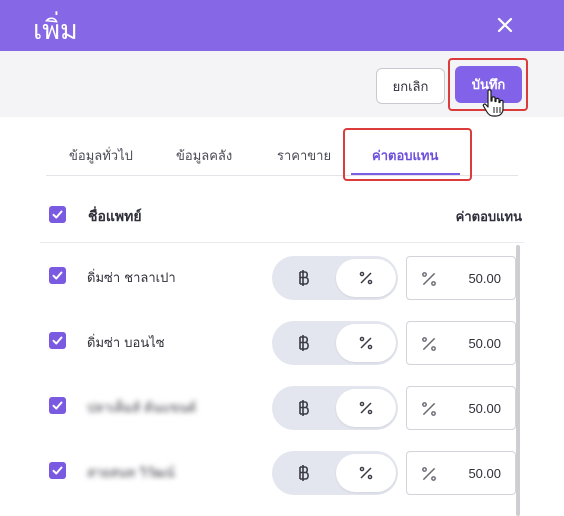  Describe the element at coordinates (126, 343) in the screenshot. I see `doctor-name: ดิ่มซ่า บอนไซ` at that location.